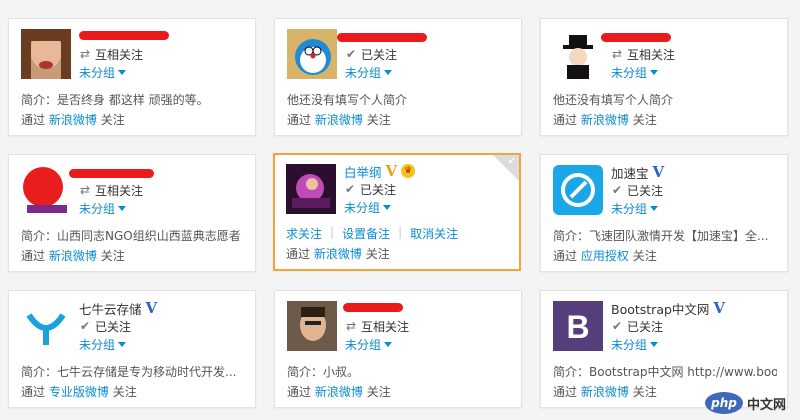  I want to click on watermark-text: 中文网, so click(766, 405).